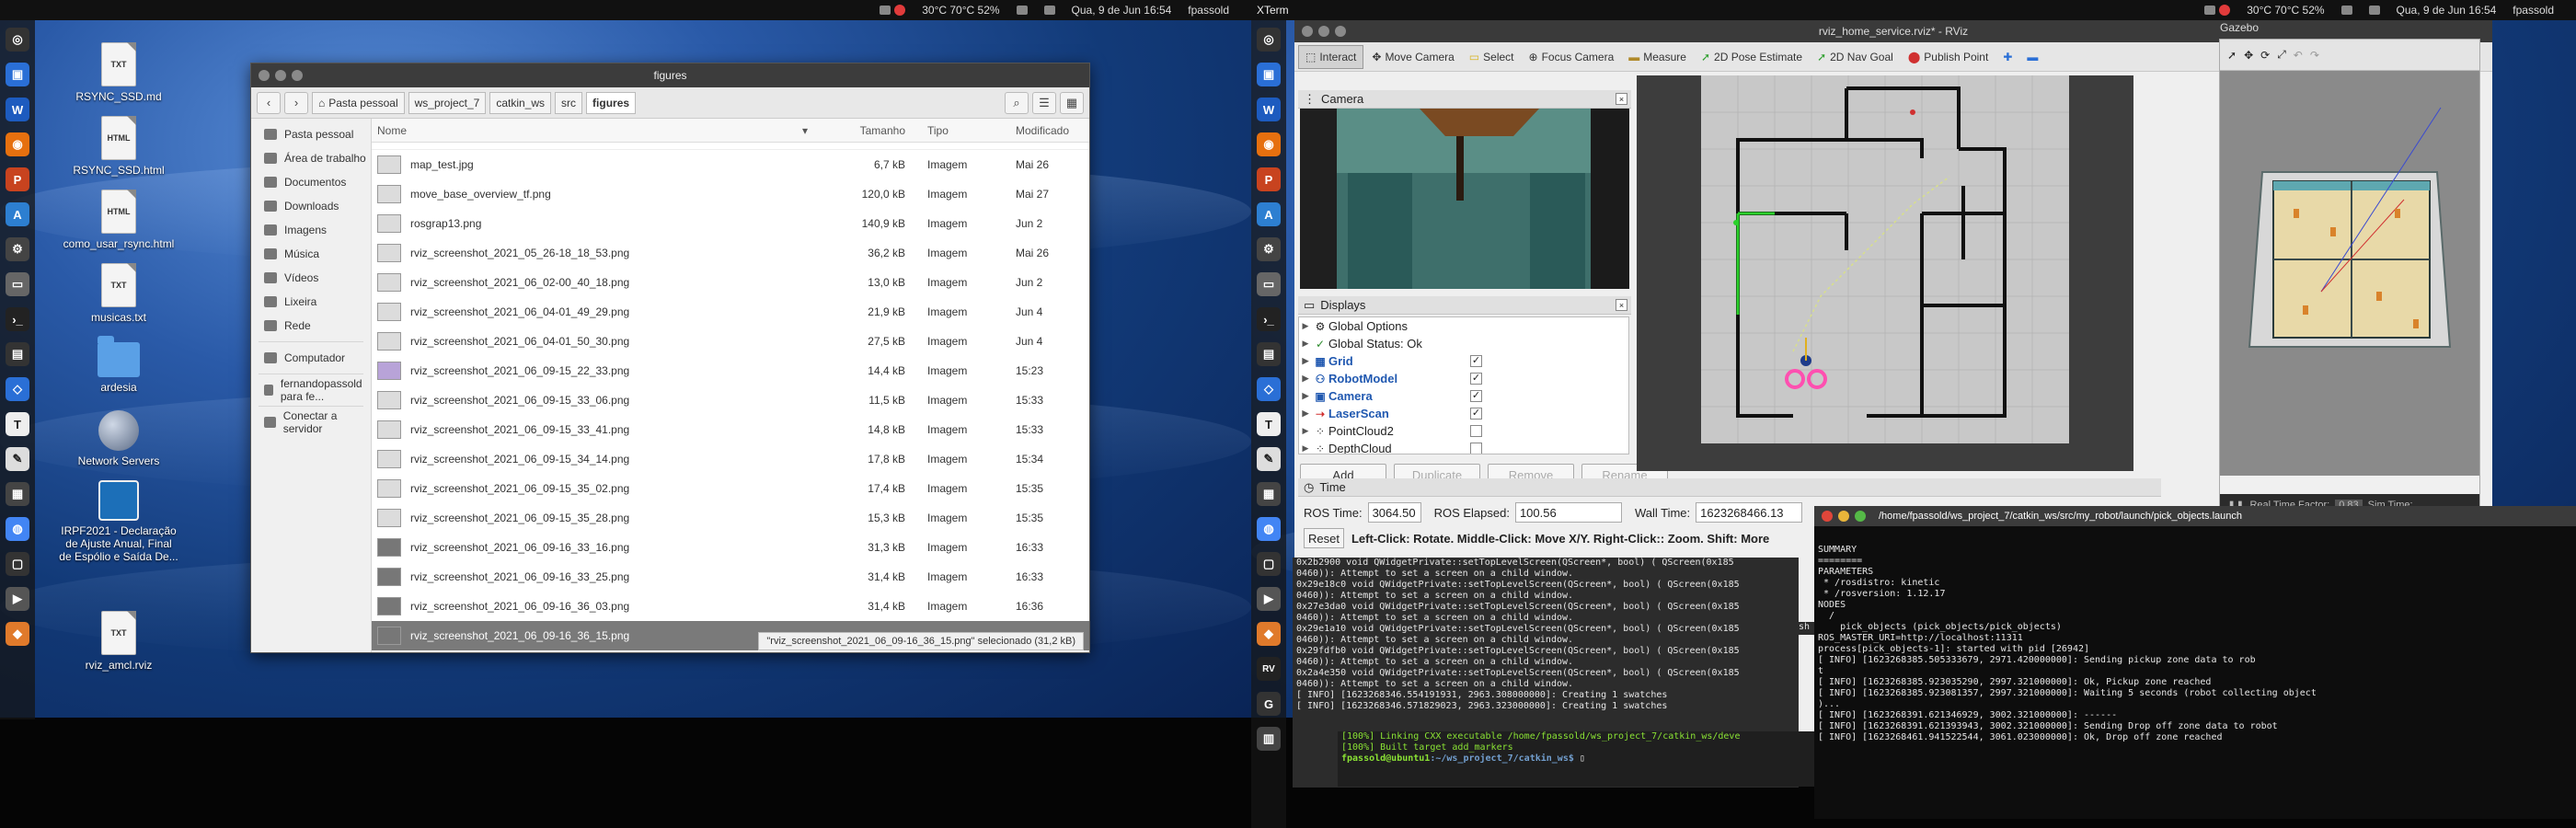 This screenshot has height=828, width=2576. Describe the element at coordinates (1269, 669) in the screenshot. I see `launcher-rviz-icon: RV` at that location.